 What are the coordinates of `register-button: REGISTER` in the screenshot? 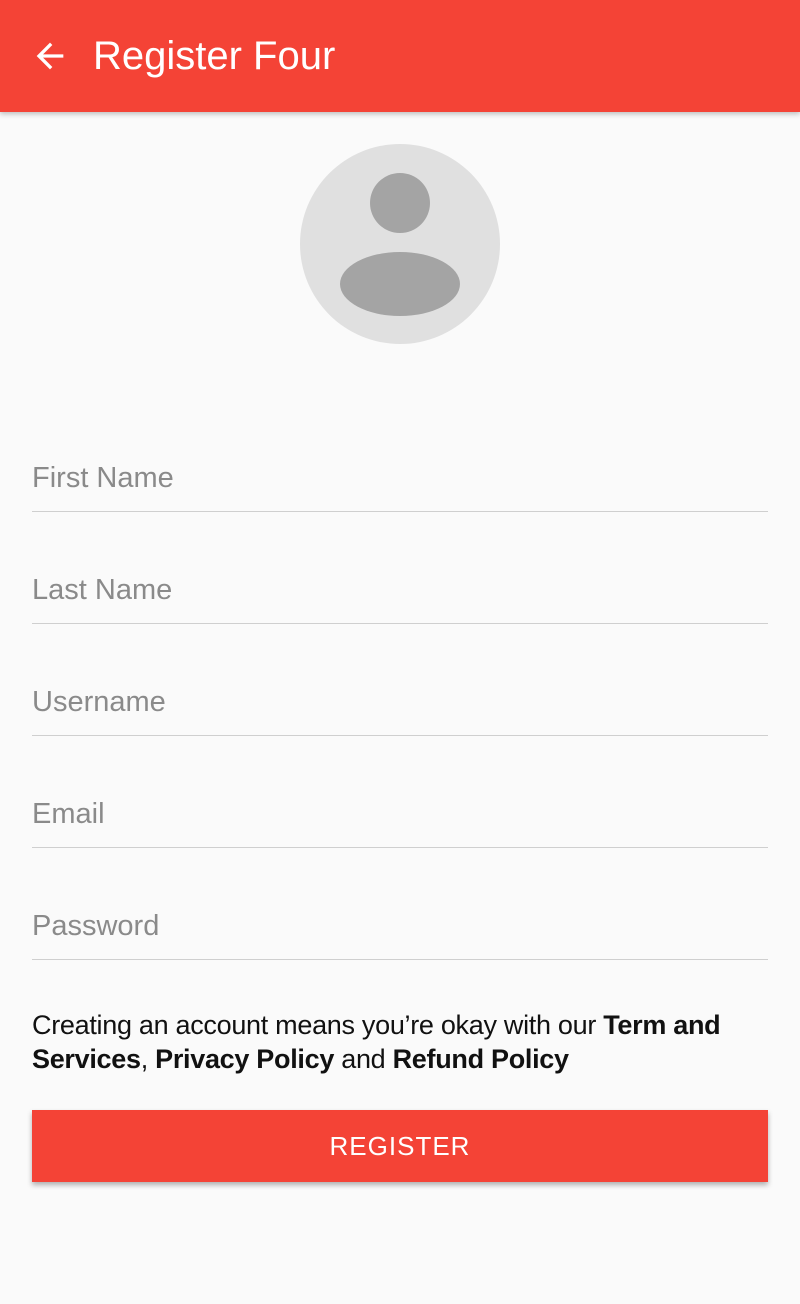 It's located at (400, 1146).